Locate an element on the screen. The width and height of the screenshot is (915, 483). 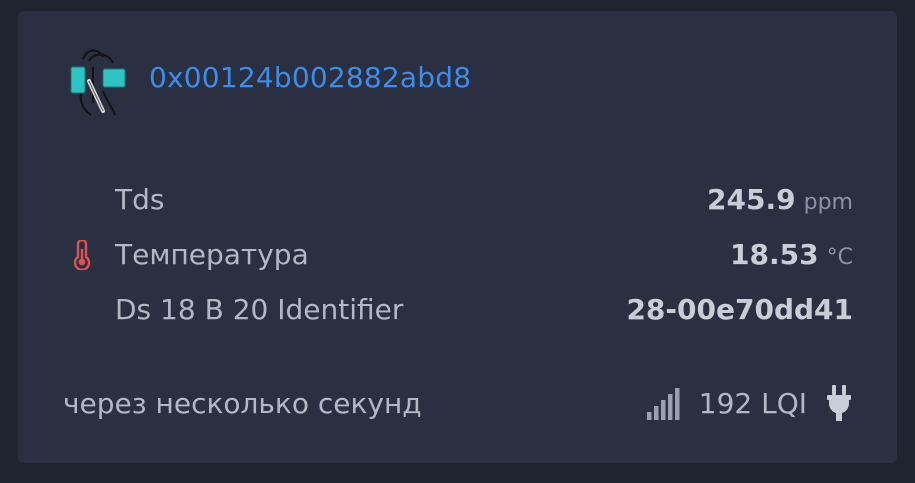
last-seen-text: через несколько секунд is located at coordinates (242, 403).